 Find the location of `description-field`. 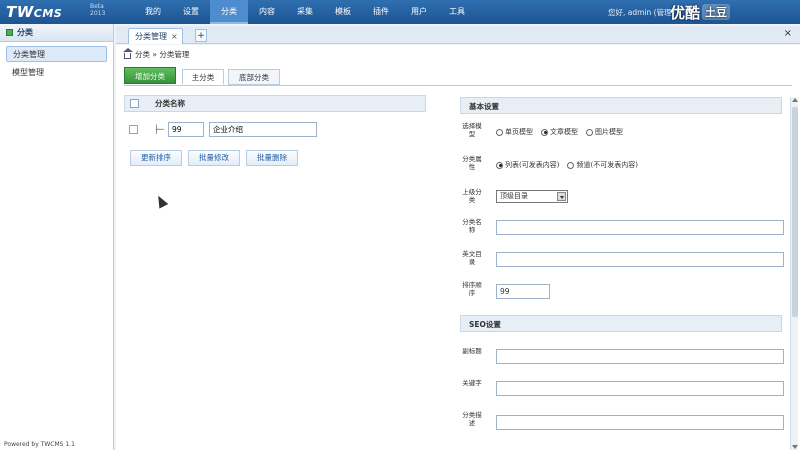

description-field is located at coordinates (640, 422).